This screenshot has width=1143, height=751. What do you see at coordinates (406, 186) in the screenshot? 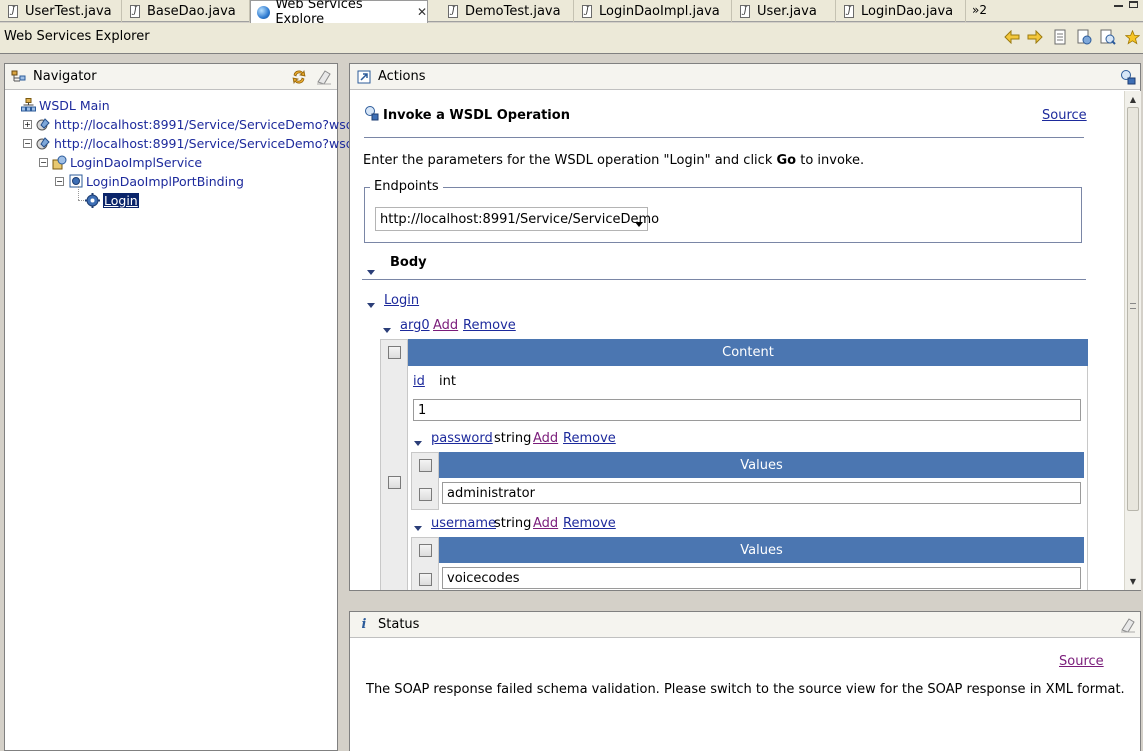
I see `endpoints-label: Endpoints` at bounding box center [406, 186].